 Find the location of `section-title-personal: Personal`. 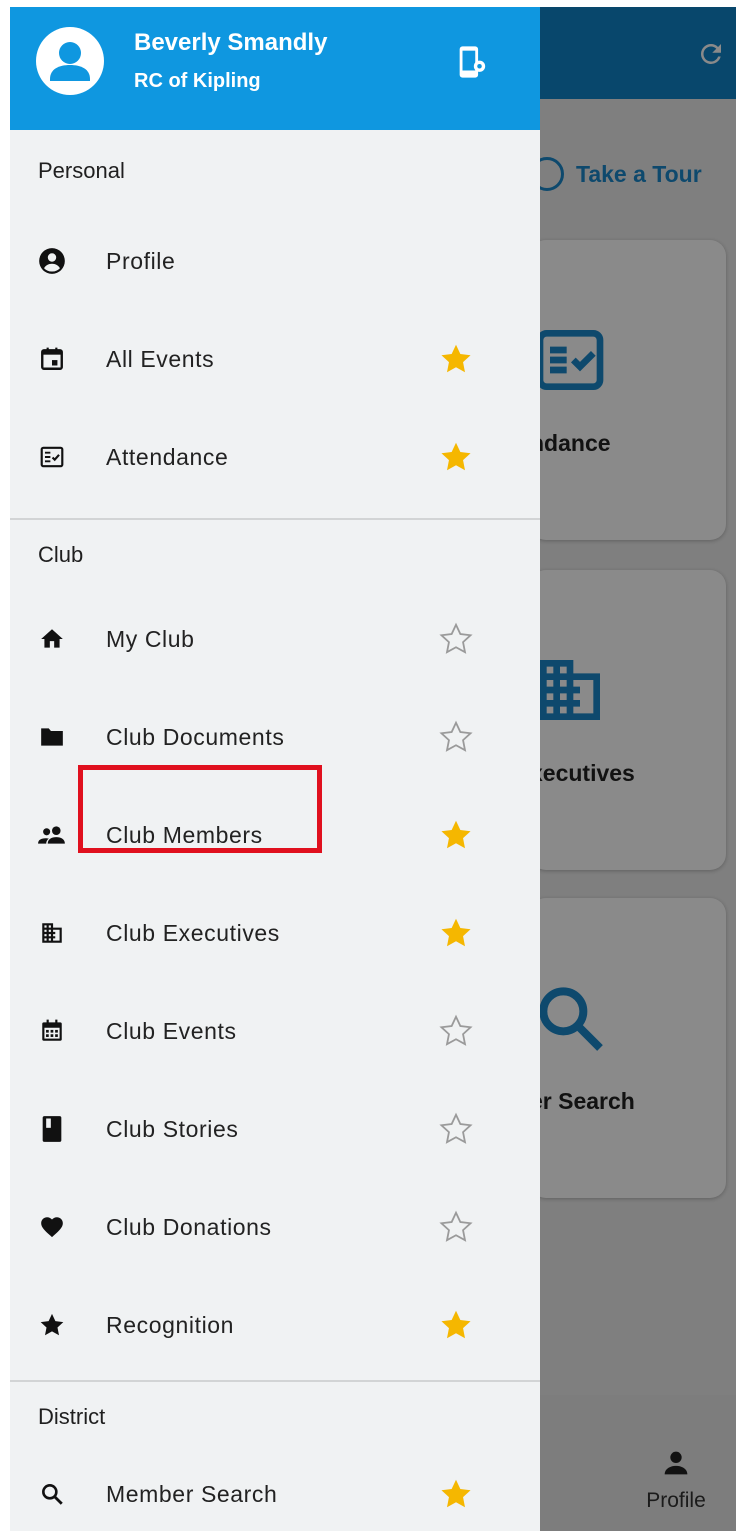

section-title-personal: Personal is located at coordinates (81, 170).